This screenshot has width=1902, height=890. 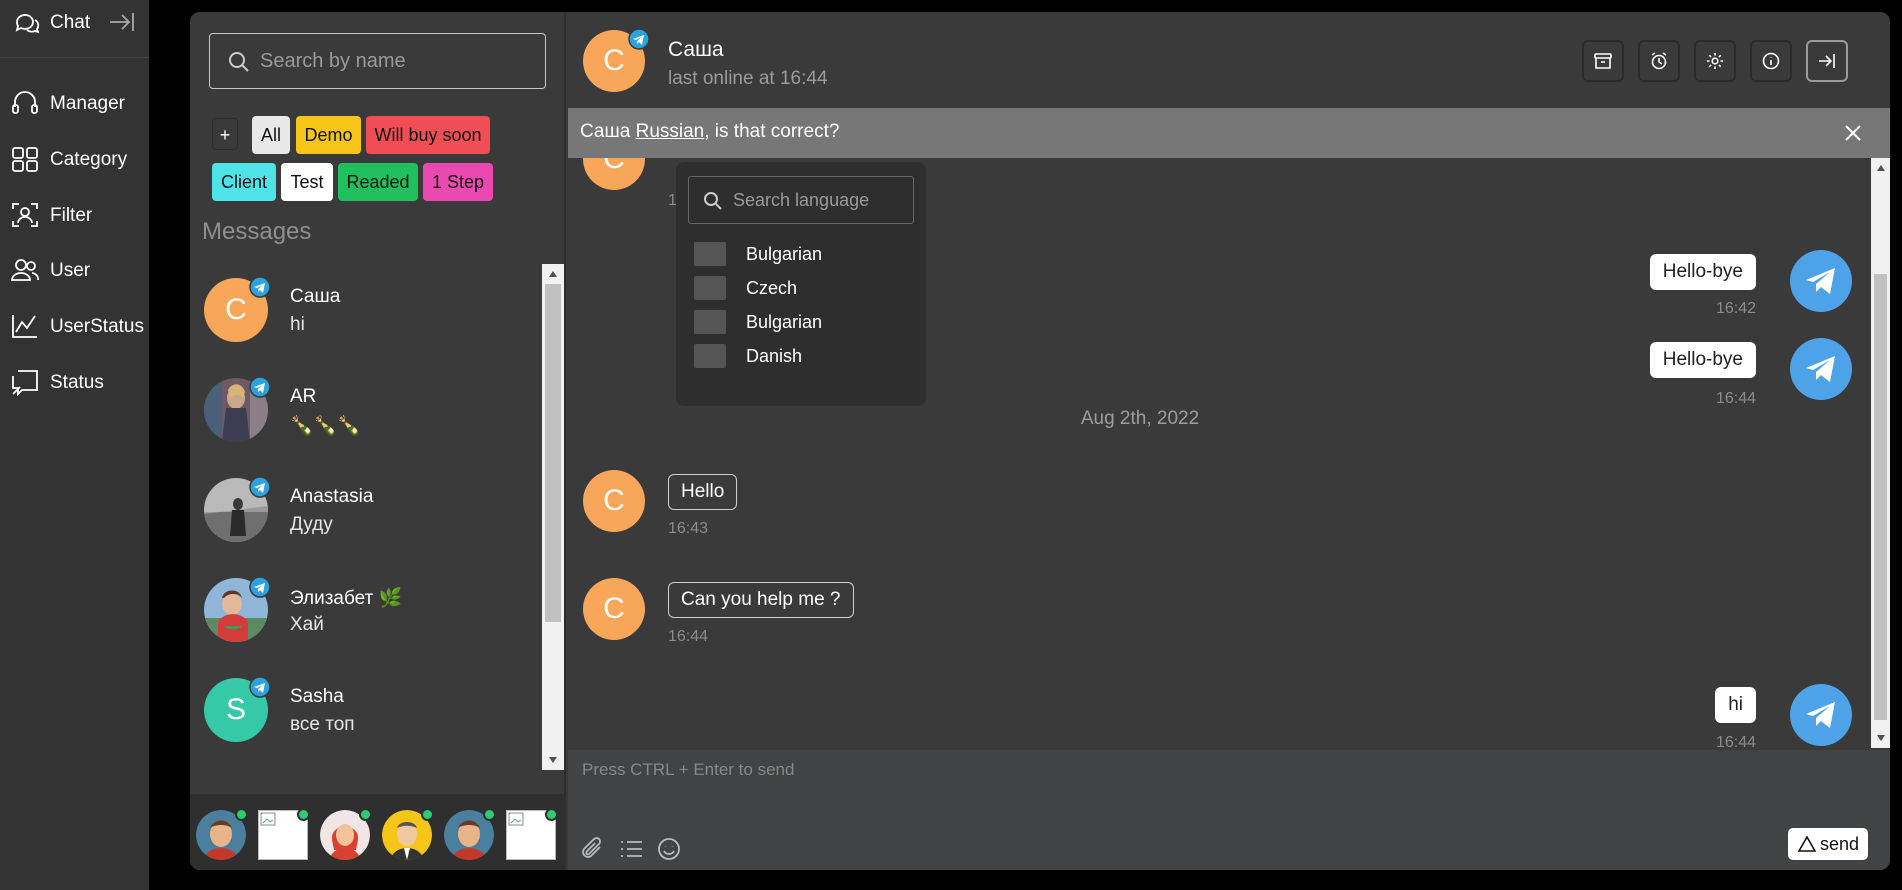 What do you see at coordinates (317, 696) in the screenshot?
I see `conversation-name: Sasha` at bounding box center [317, 696].